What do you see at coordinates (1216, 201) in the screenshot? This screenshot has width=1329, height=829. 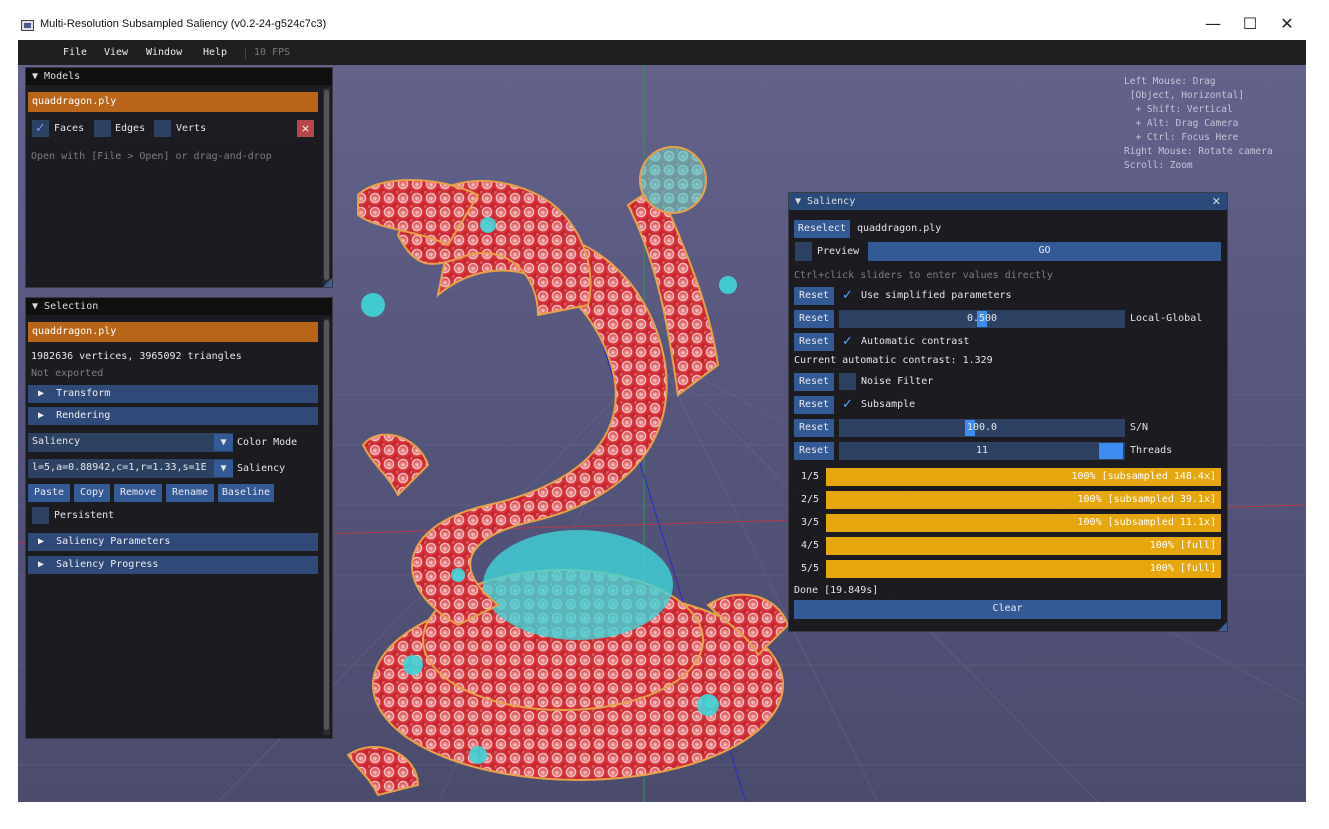 I see `close-panel-button: ✕` at bounding box center [1216, 201].